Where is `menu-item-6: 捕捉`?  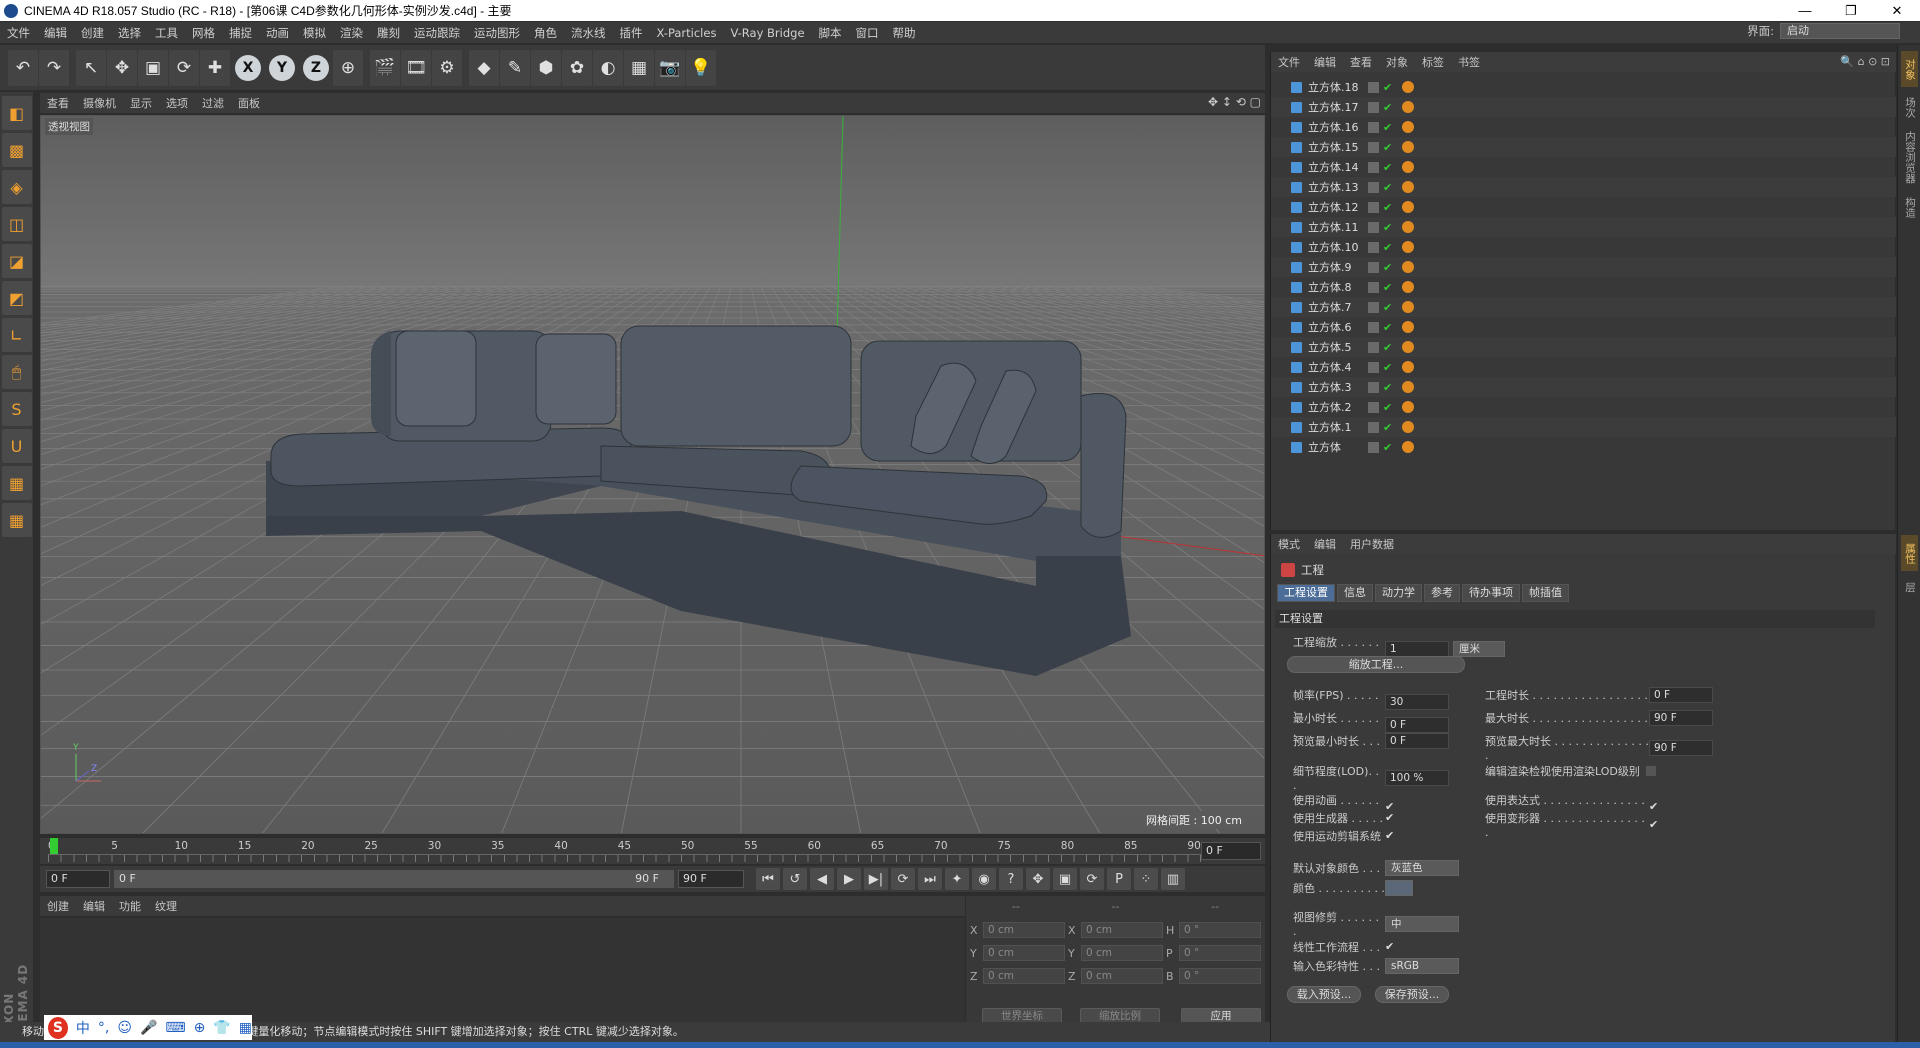 menu-item-6: 捕捉 is located at coordinates (240, 33).